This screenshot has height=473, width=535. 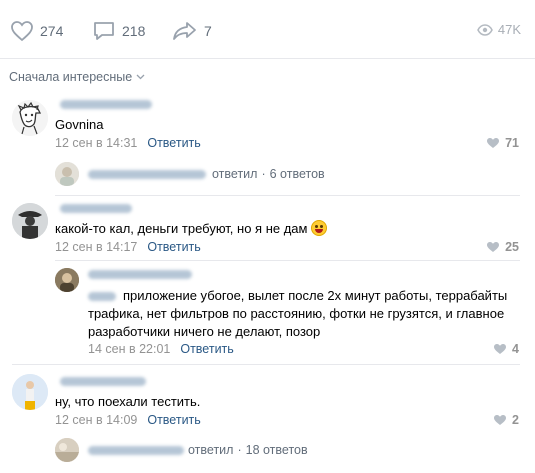 I want to click on comment-like-button: 2, so click(x=506, y=420).